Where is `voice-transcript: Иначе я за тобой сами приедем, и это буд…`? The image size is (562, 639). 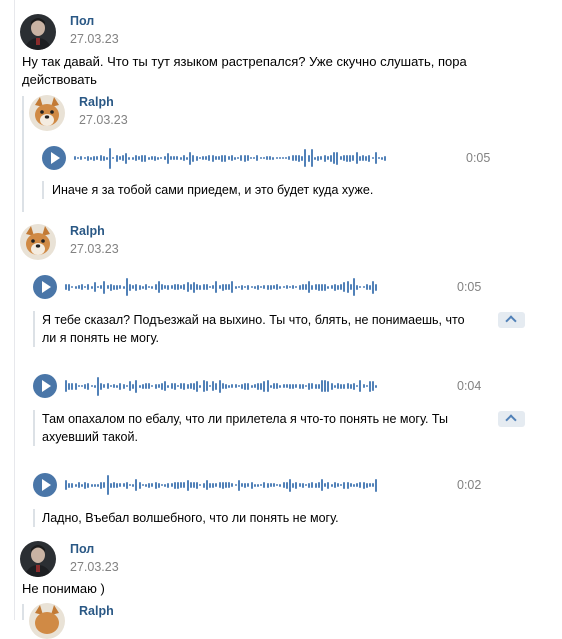 voice-transcript: Иначе я за тобой сами приедем, и это буд… is located at coordinates (213, 190).